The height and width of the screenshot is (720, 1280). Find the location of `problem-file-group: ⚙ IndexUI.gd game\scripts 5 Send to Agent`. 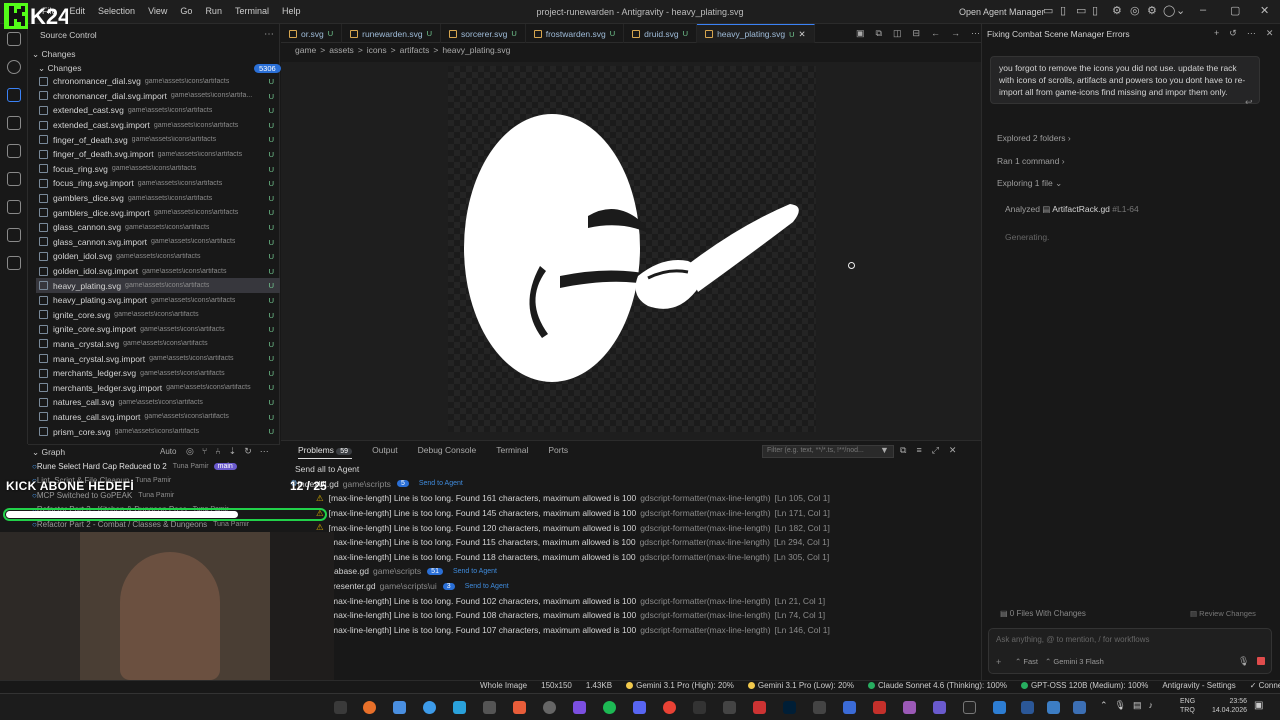

problem-file-group: ⚙ IndexUI.gd game\scripts 5 Send to Agent is located at coordinates (630, 484).